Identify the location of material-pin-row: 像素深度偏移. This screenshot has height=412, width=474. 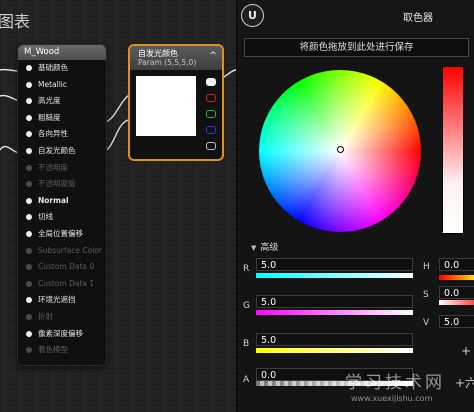
(62, 334).